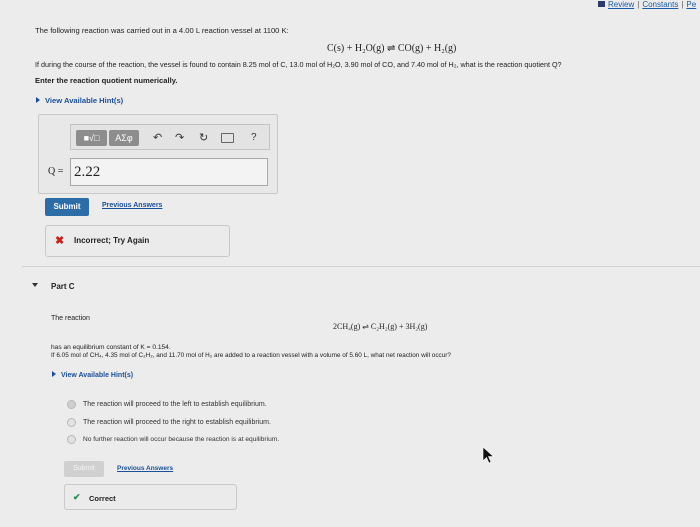 The image size is (700, 527). Describe the element at coordinates (488, 455) in the screenshot. I see `mouse-cursor-icon` at that location.